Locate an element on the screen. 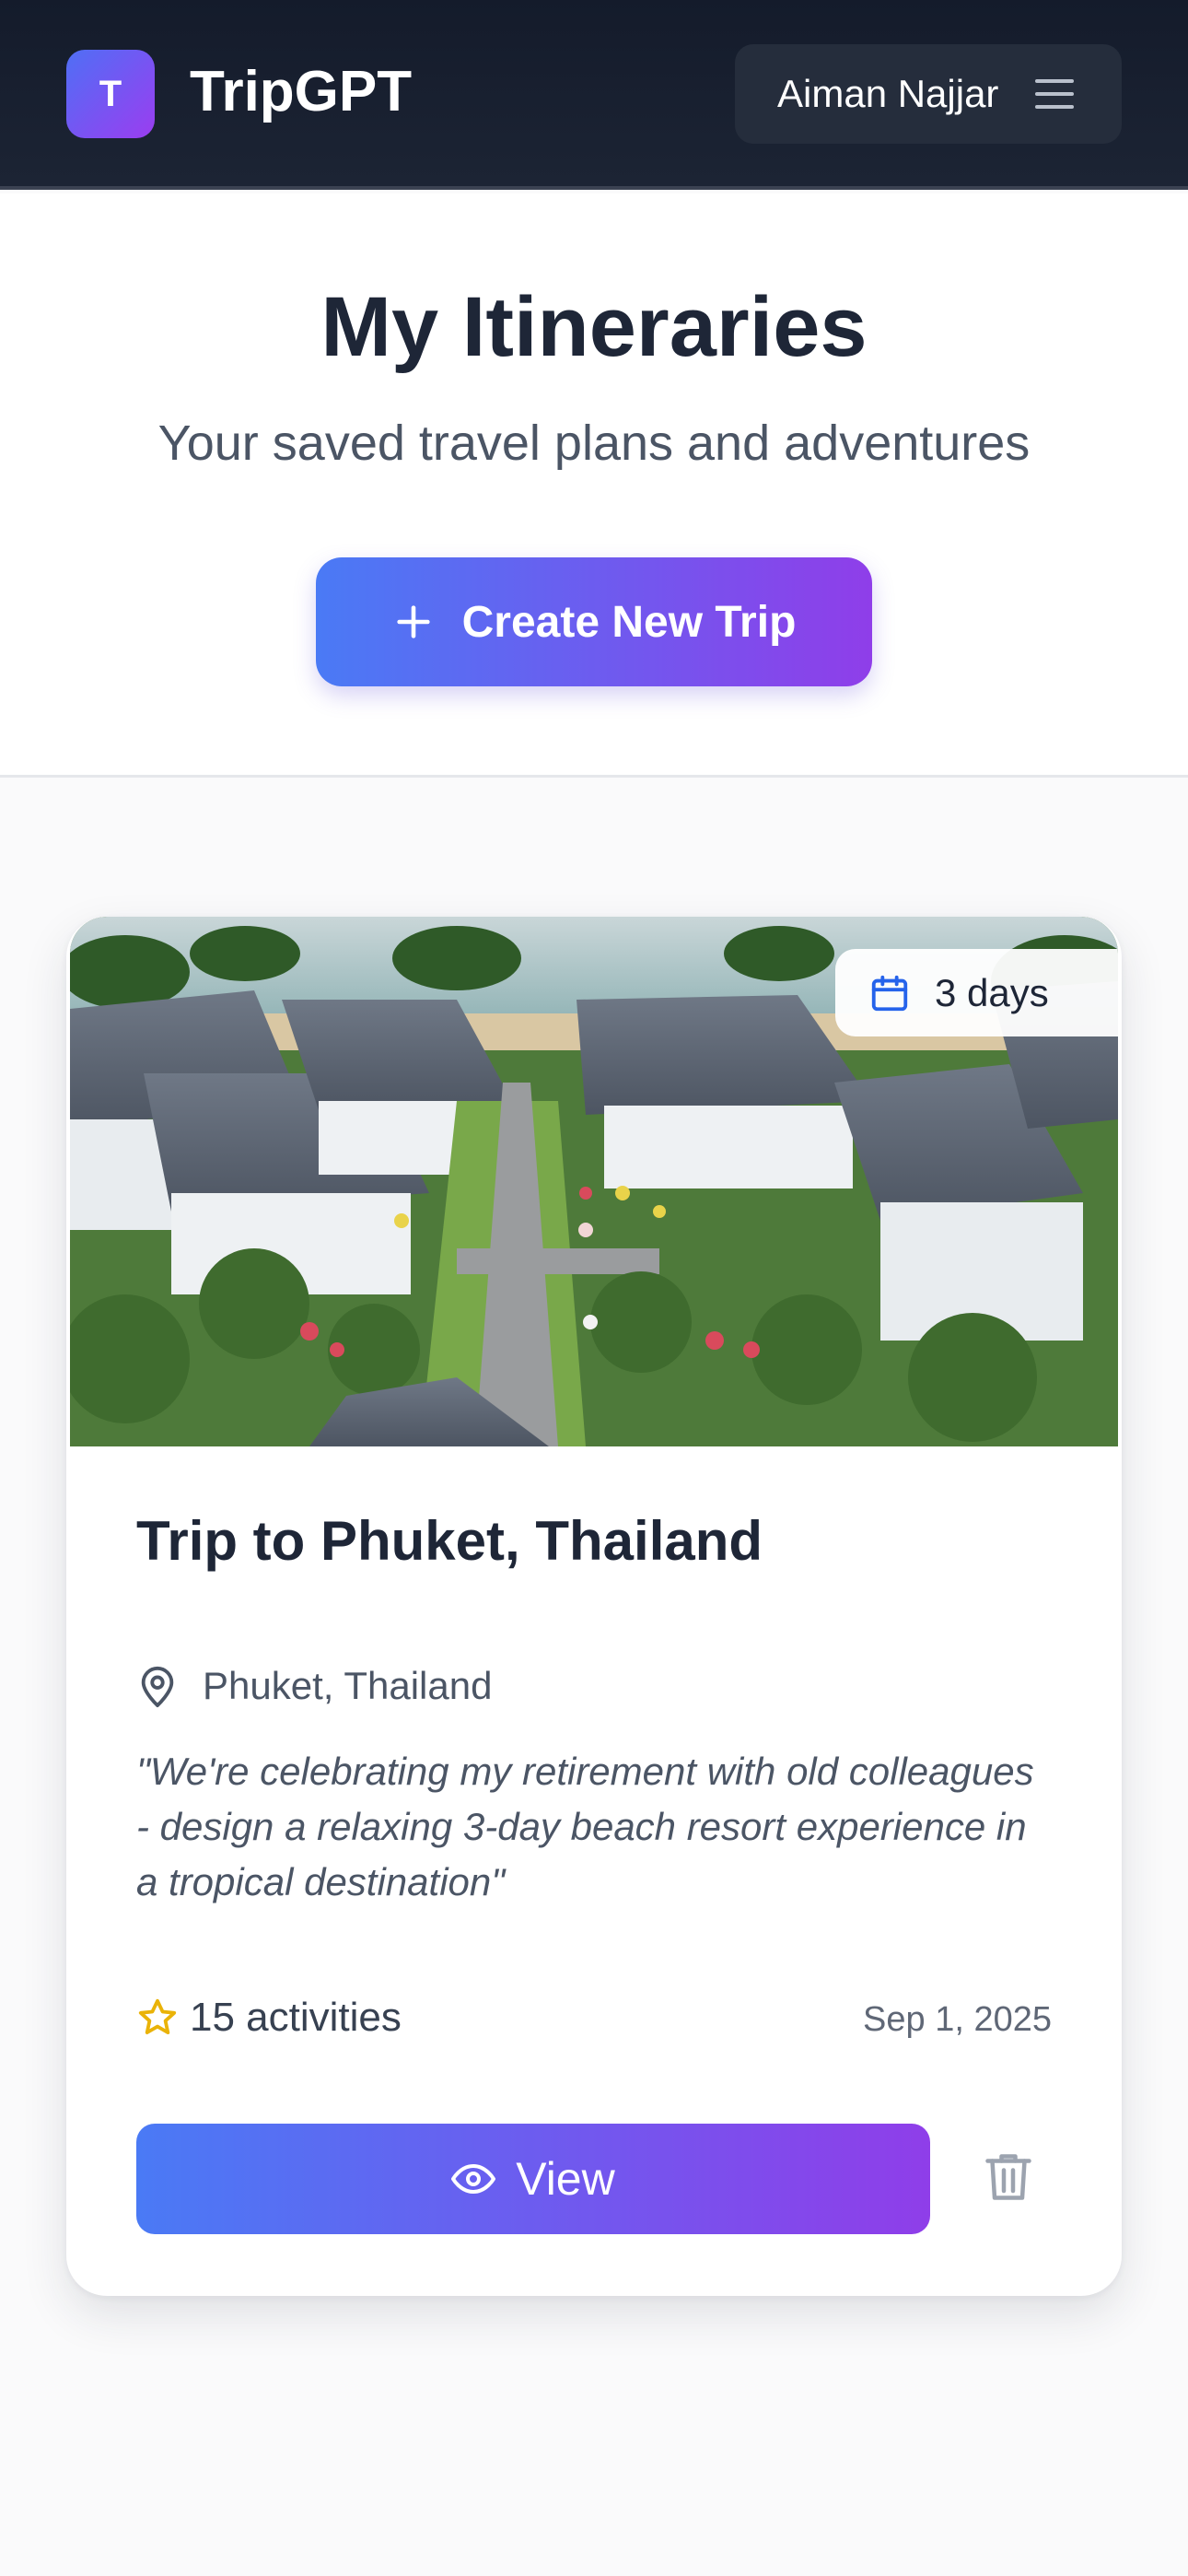  view-trip-button: View is located at coordinates (533, 2179).